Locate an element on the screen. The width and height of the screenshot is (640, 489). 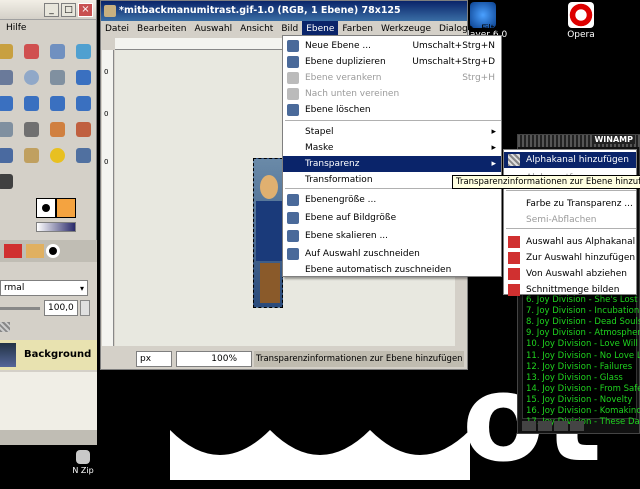
opacity-slider-track is located at coordinates (20, 308).